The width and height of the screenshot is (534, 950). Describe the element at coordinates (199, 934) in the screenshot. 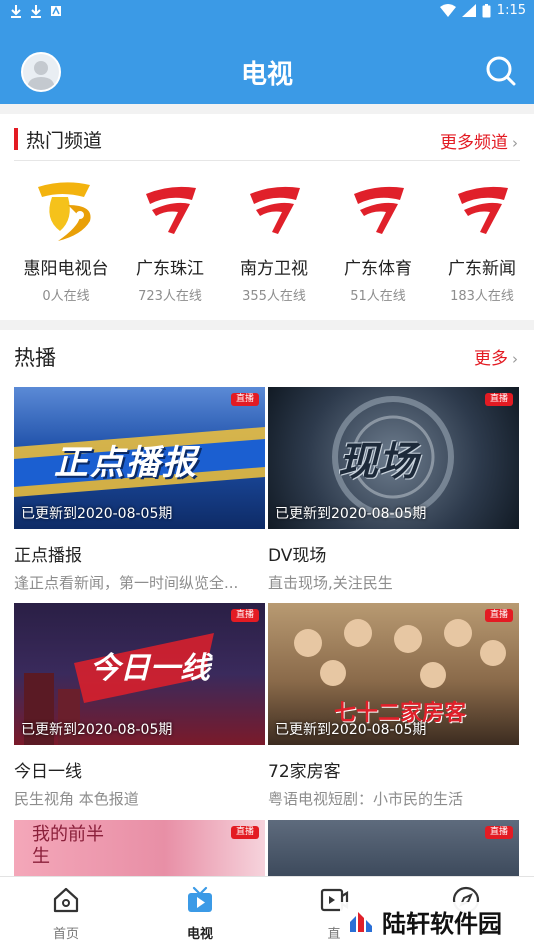

I see `nav-label: 电视` at that location.